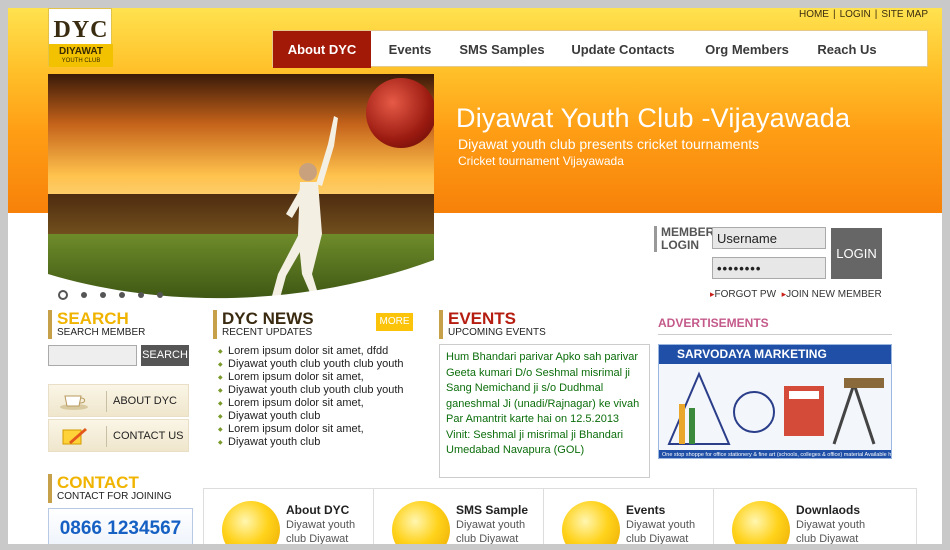 The height and width of the screenshot is (550, 950). I want to click on feature-about-dyc: About DYC Diyawat youth club Diyawat, so click(289, 516).